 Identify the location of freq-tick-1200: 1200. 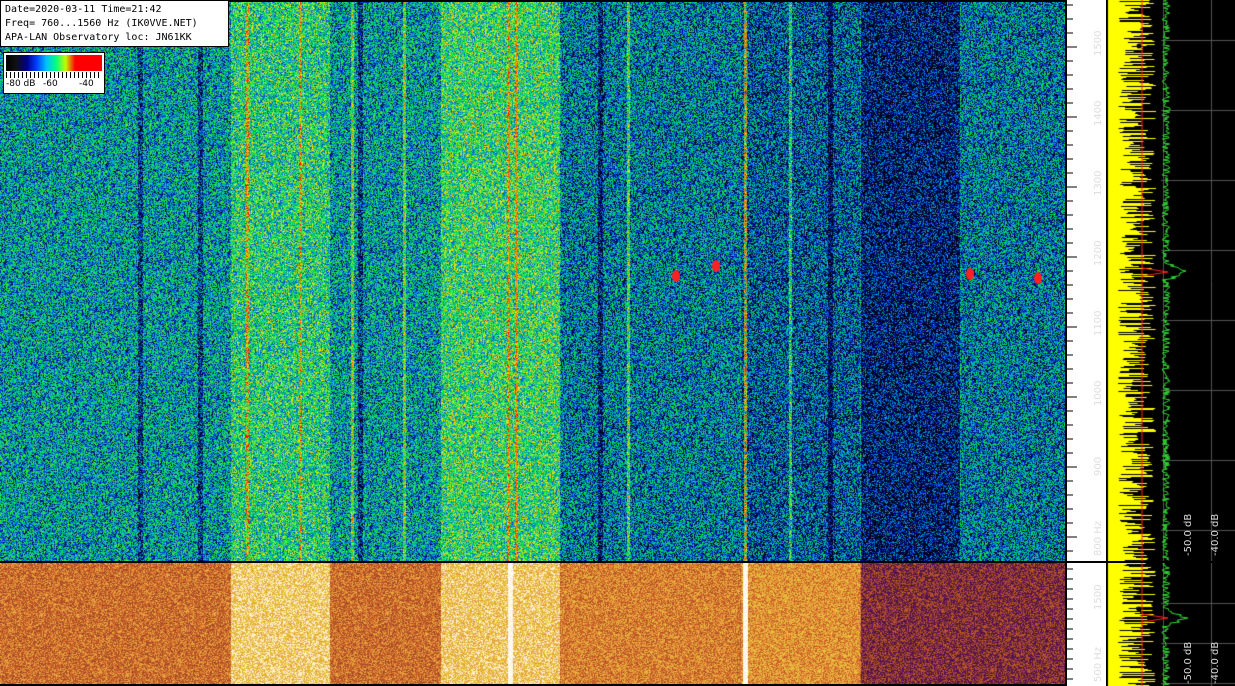
(1098, 253).